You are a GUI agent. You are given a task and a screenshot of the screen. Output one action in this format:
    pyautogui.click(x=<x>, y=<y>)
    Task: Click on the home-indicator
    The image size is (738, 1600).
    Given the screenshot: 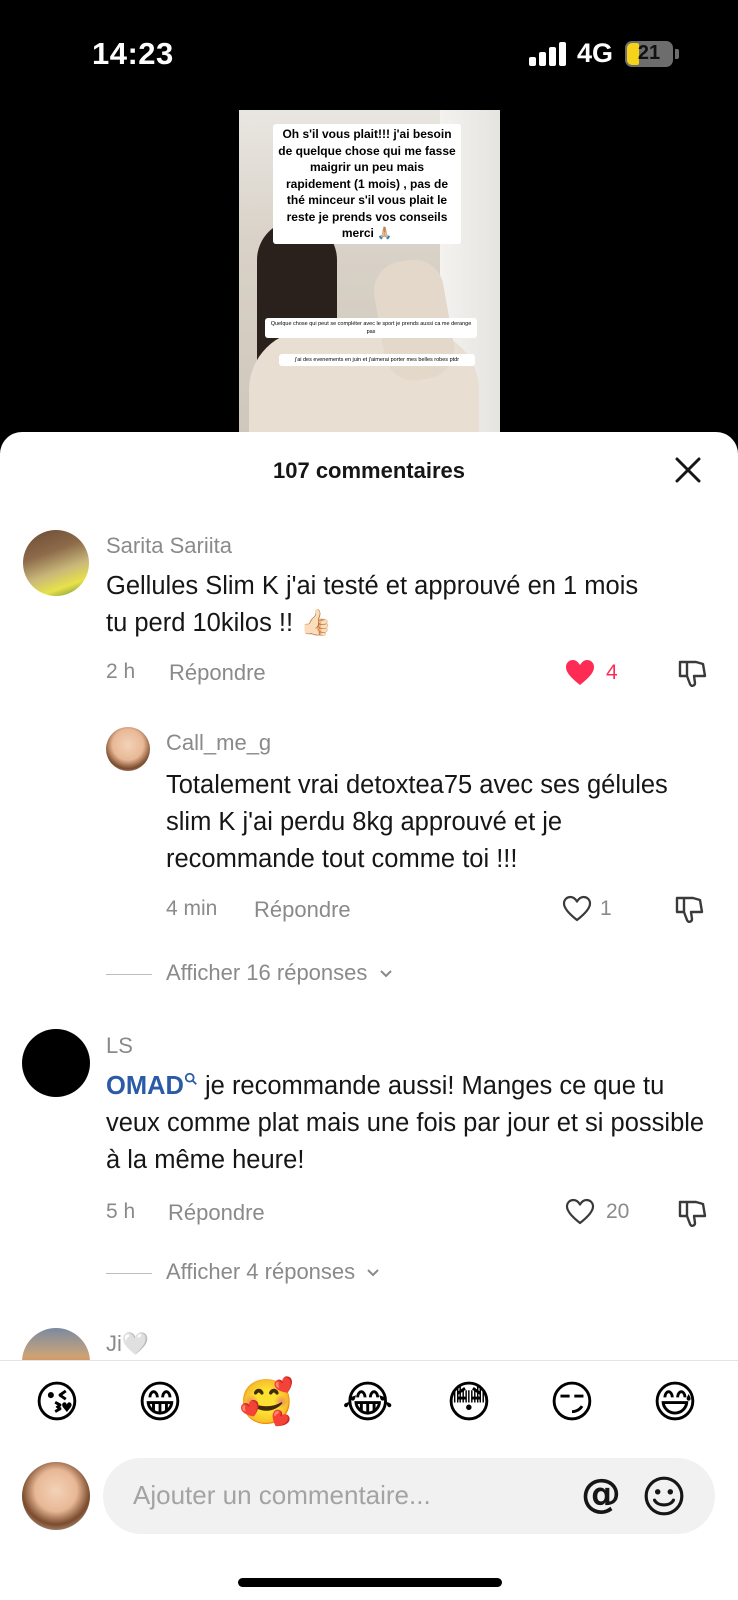 What is the action you would take?
    pyautogui.click(x=370, y=1582)
    